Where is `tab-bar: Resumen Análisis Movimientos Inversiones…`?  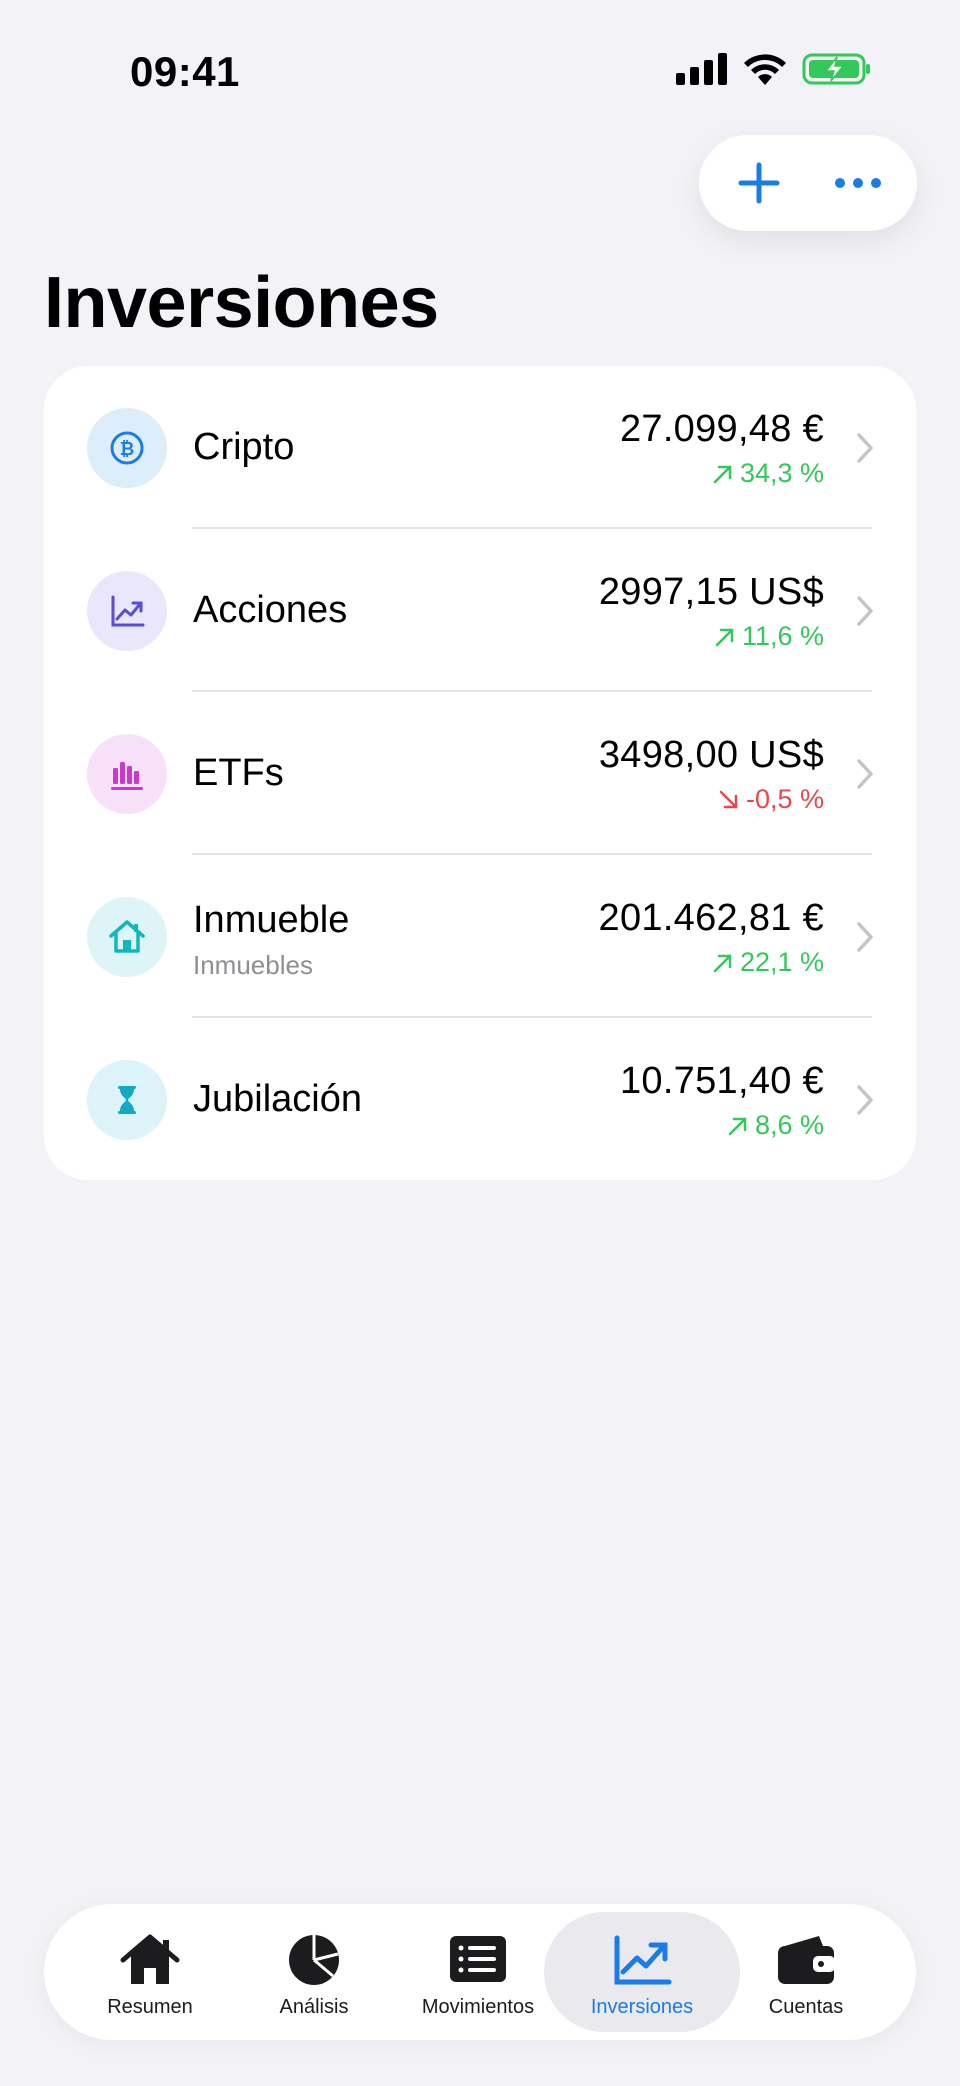 tab-bar: Resumen Análisis Movimientos Inversiones… is located at coordinates (480, 1972).